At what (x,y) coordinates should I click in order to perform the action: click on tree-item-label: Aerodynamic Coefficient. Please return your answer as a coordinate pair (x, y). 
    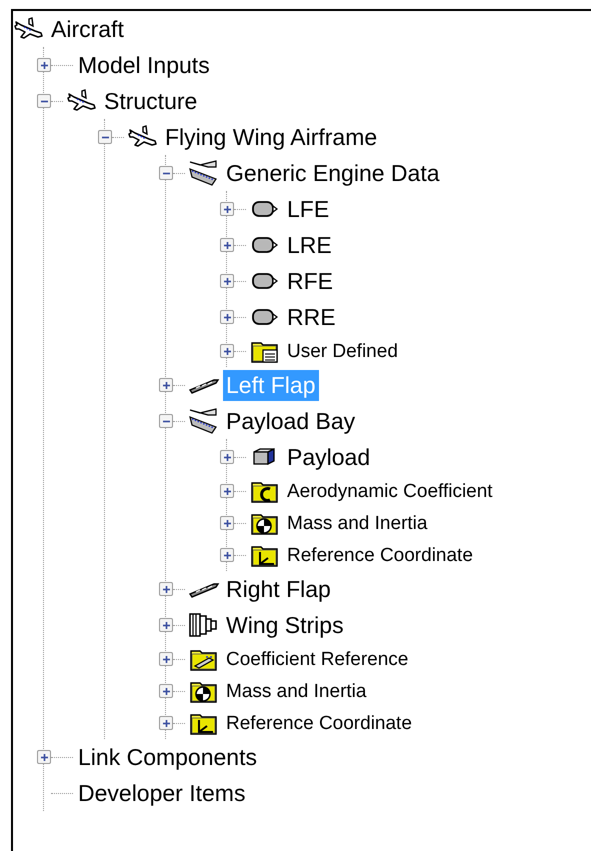
    Looking at the image, I should click on (390, 491).